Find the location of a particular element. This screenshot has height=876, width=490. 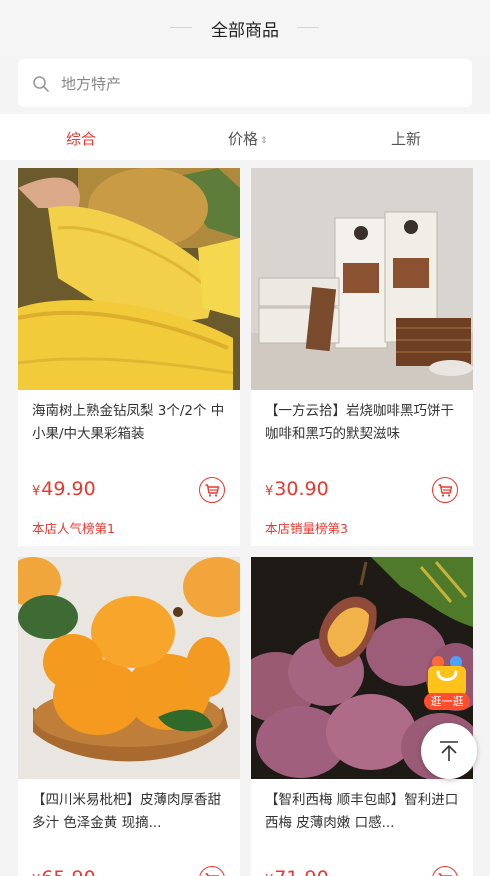

price-value: 71.90 is located at coordinates (301, 871).